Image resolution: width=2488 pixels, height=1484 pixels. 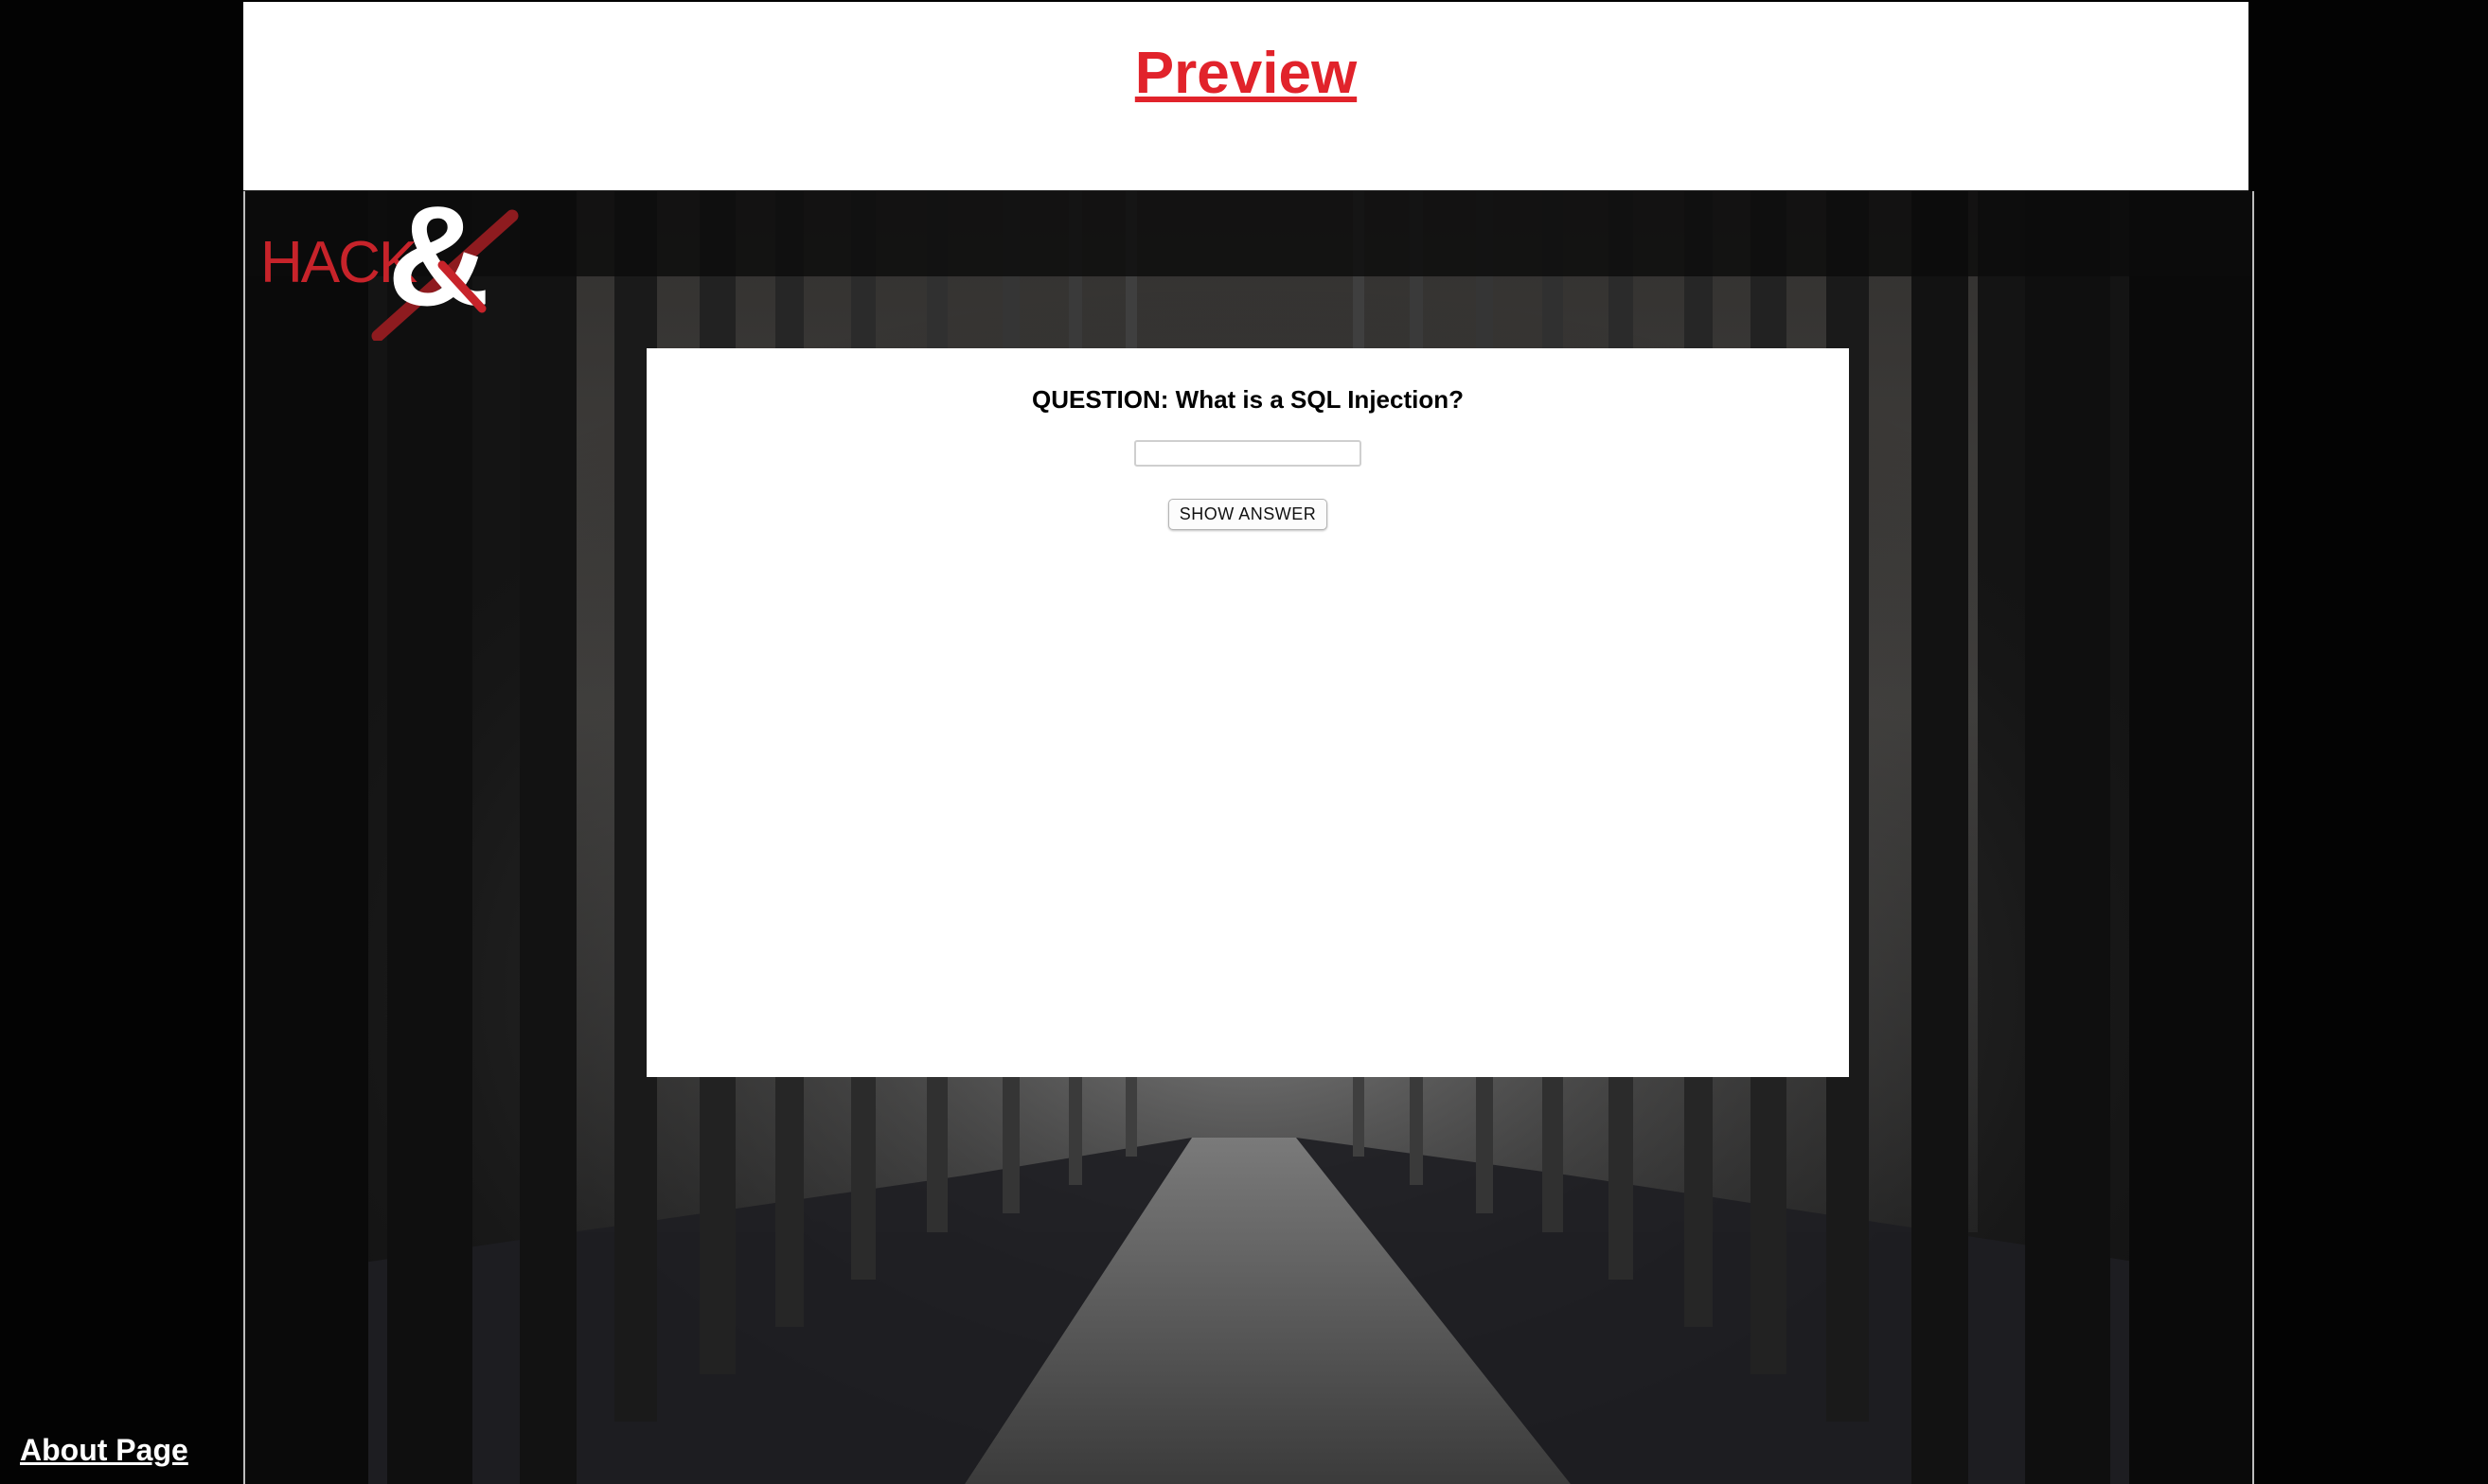 I want to click on answer-input, so click(x=1247, y=453).